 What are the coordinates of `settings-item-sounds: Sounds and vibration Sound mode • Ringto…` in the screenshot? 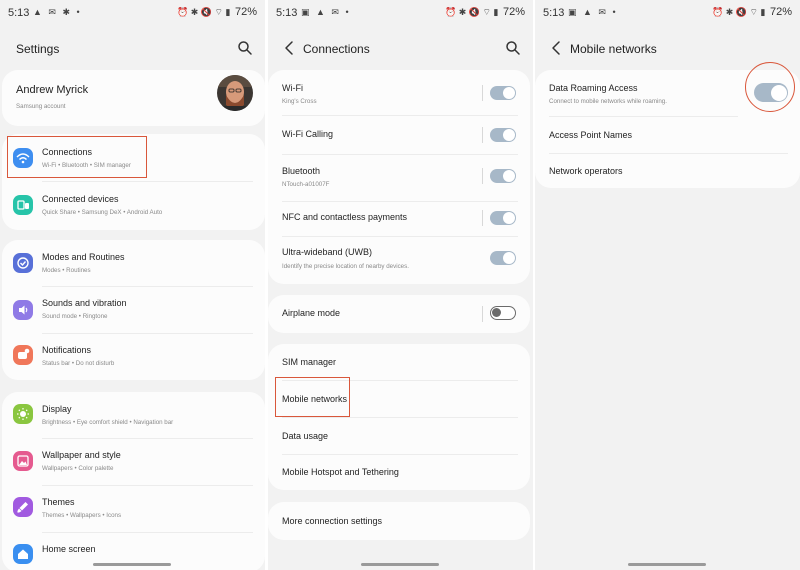 It's located at (133, 310).